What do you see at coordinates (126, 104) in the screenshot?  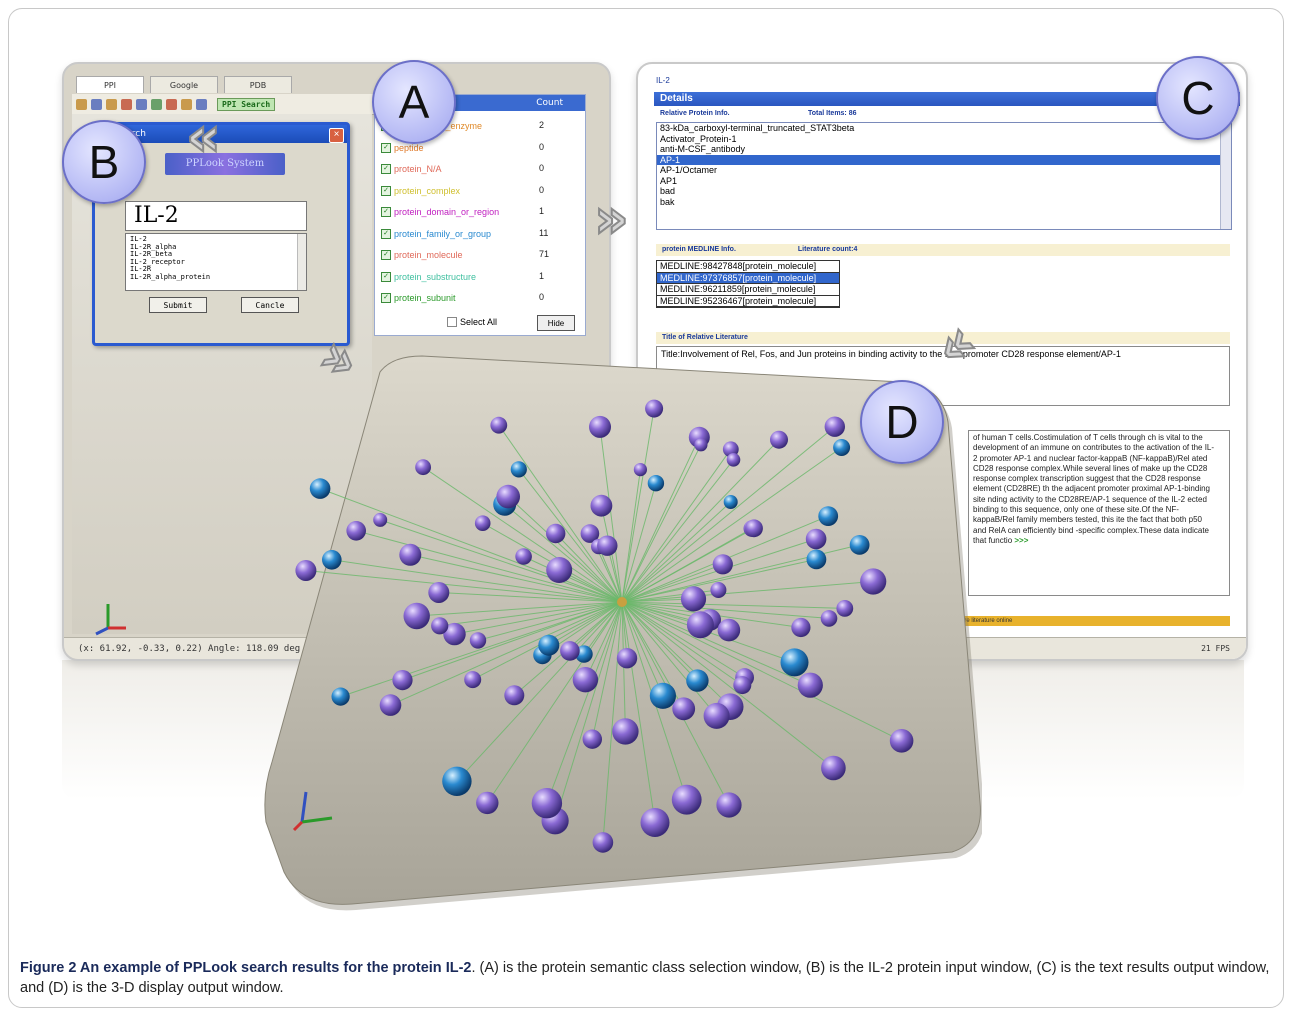 I see `cut-icon` at bounding box center [126, 104].